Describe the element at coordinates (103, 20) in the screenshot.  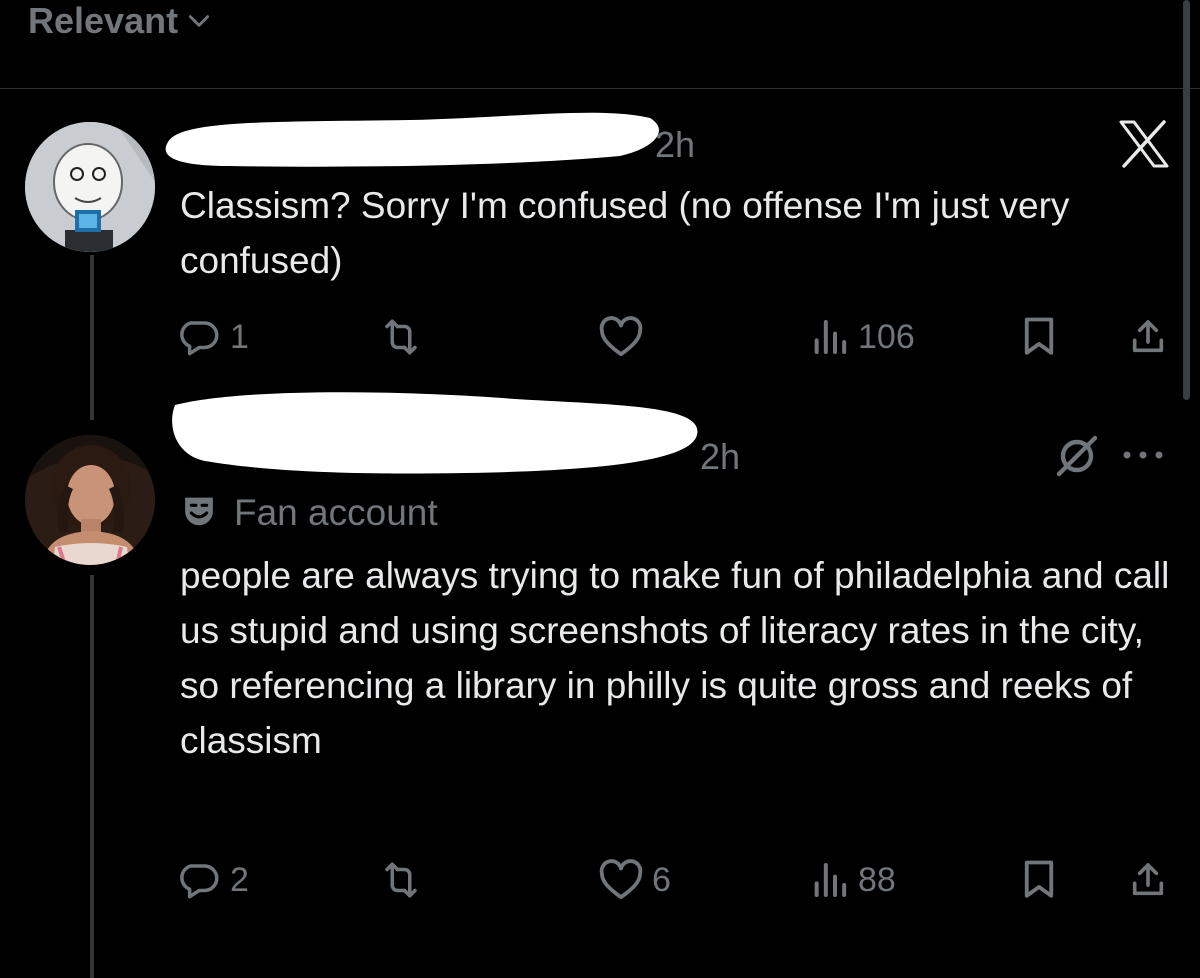
I see `sort-label: Relevant` at that location.